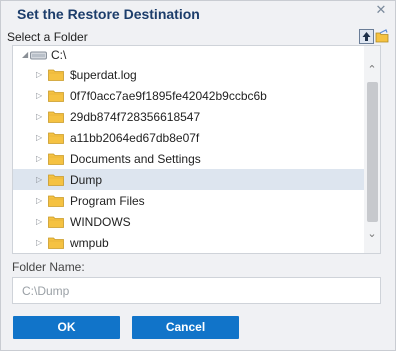  I want to click on scroll-thumb, so click(372, 152).